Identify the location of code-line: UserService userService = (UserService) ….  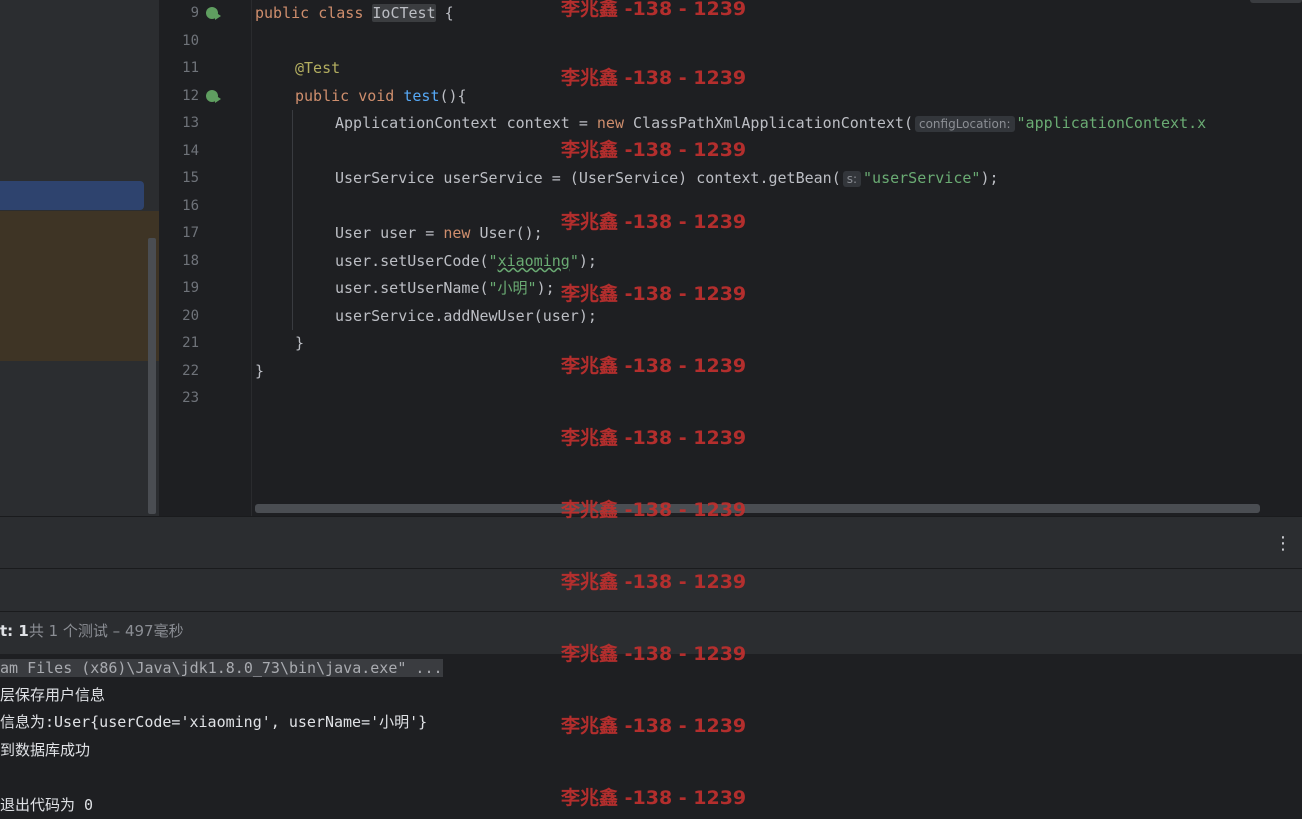
(667, 178).